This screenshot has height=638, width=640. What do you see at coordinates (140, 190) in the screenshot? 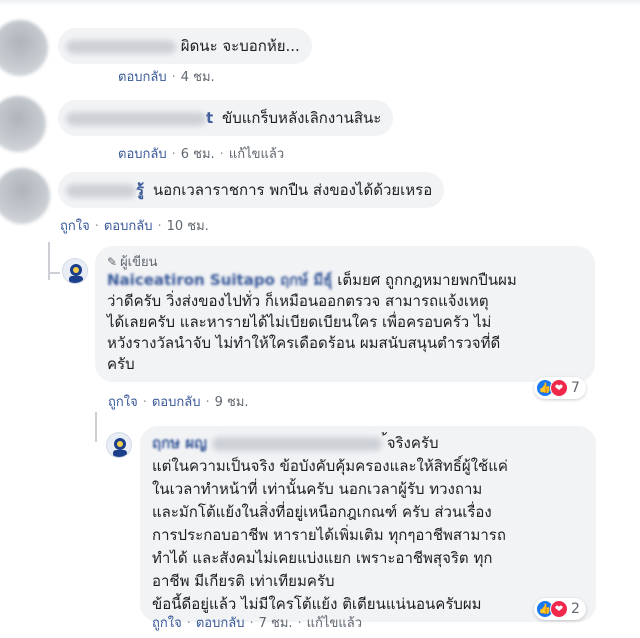
I see `commenter-name-suffix: รู้` at bounding box center [140, 190].